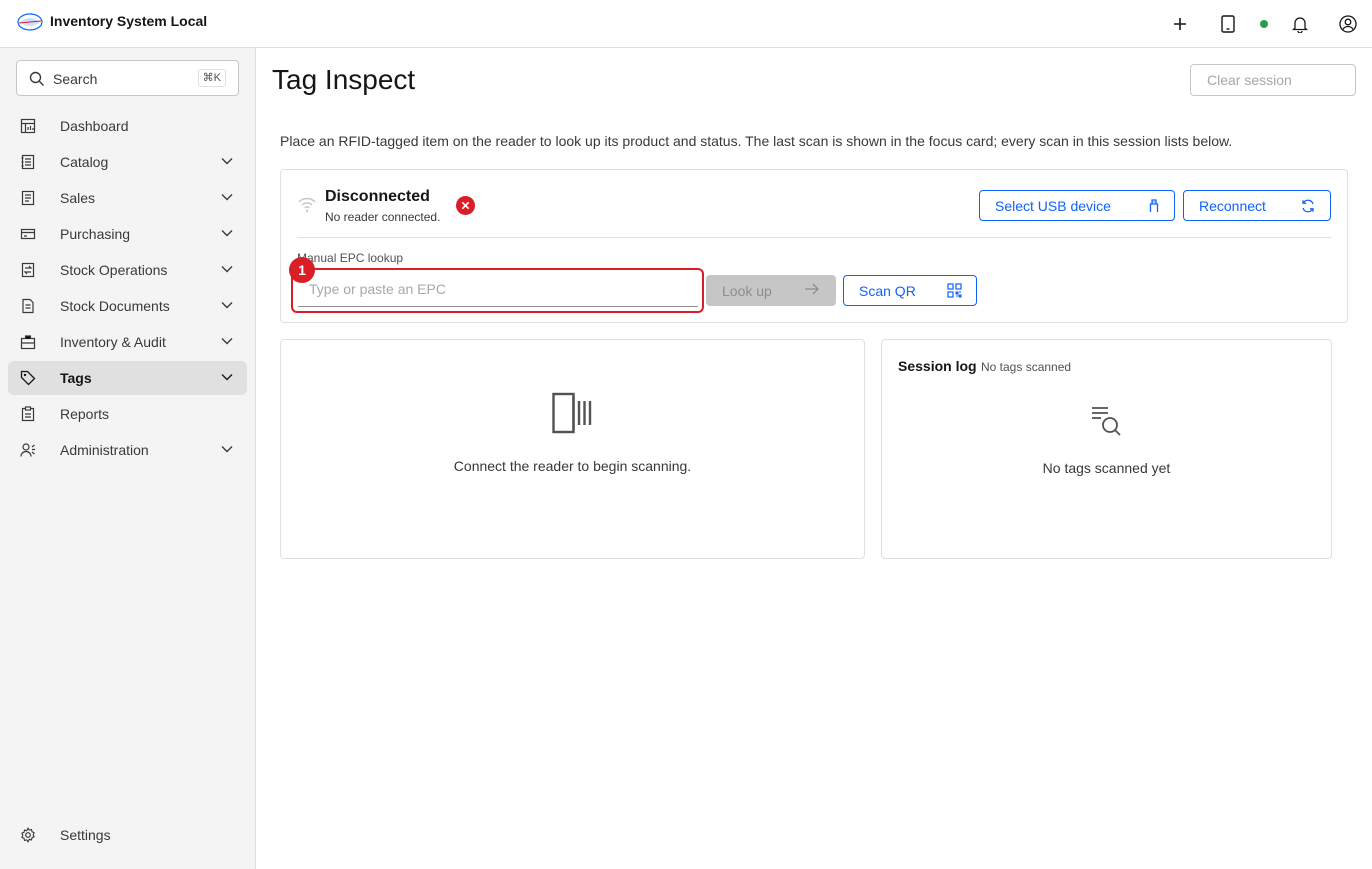 This screenshot has height=869, width=1372. Describe the element at coordinates (887, 290) in the screenshot. I see `scan-qr-label: Scan QR` at that location.